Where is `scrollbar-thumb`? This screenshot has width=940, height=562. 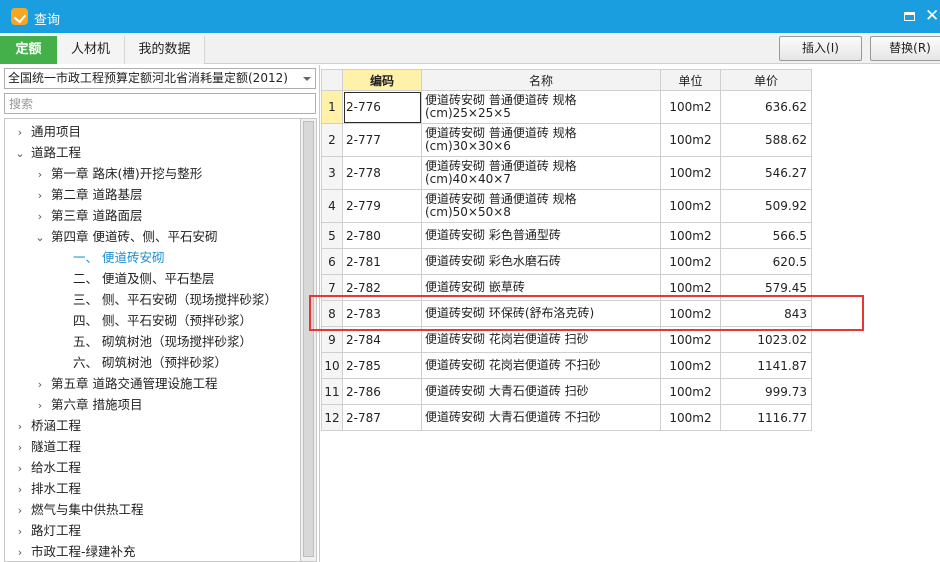 scrollbar-thumb is located at coordinates (308, 339).